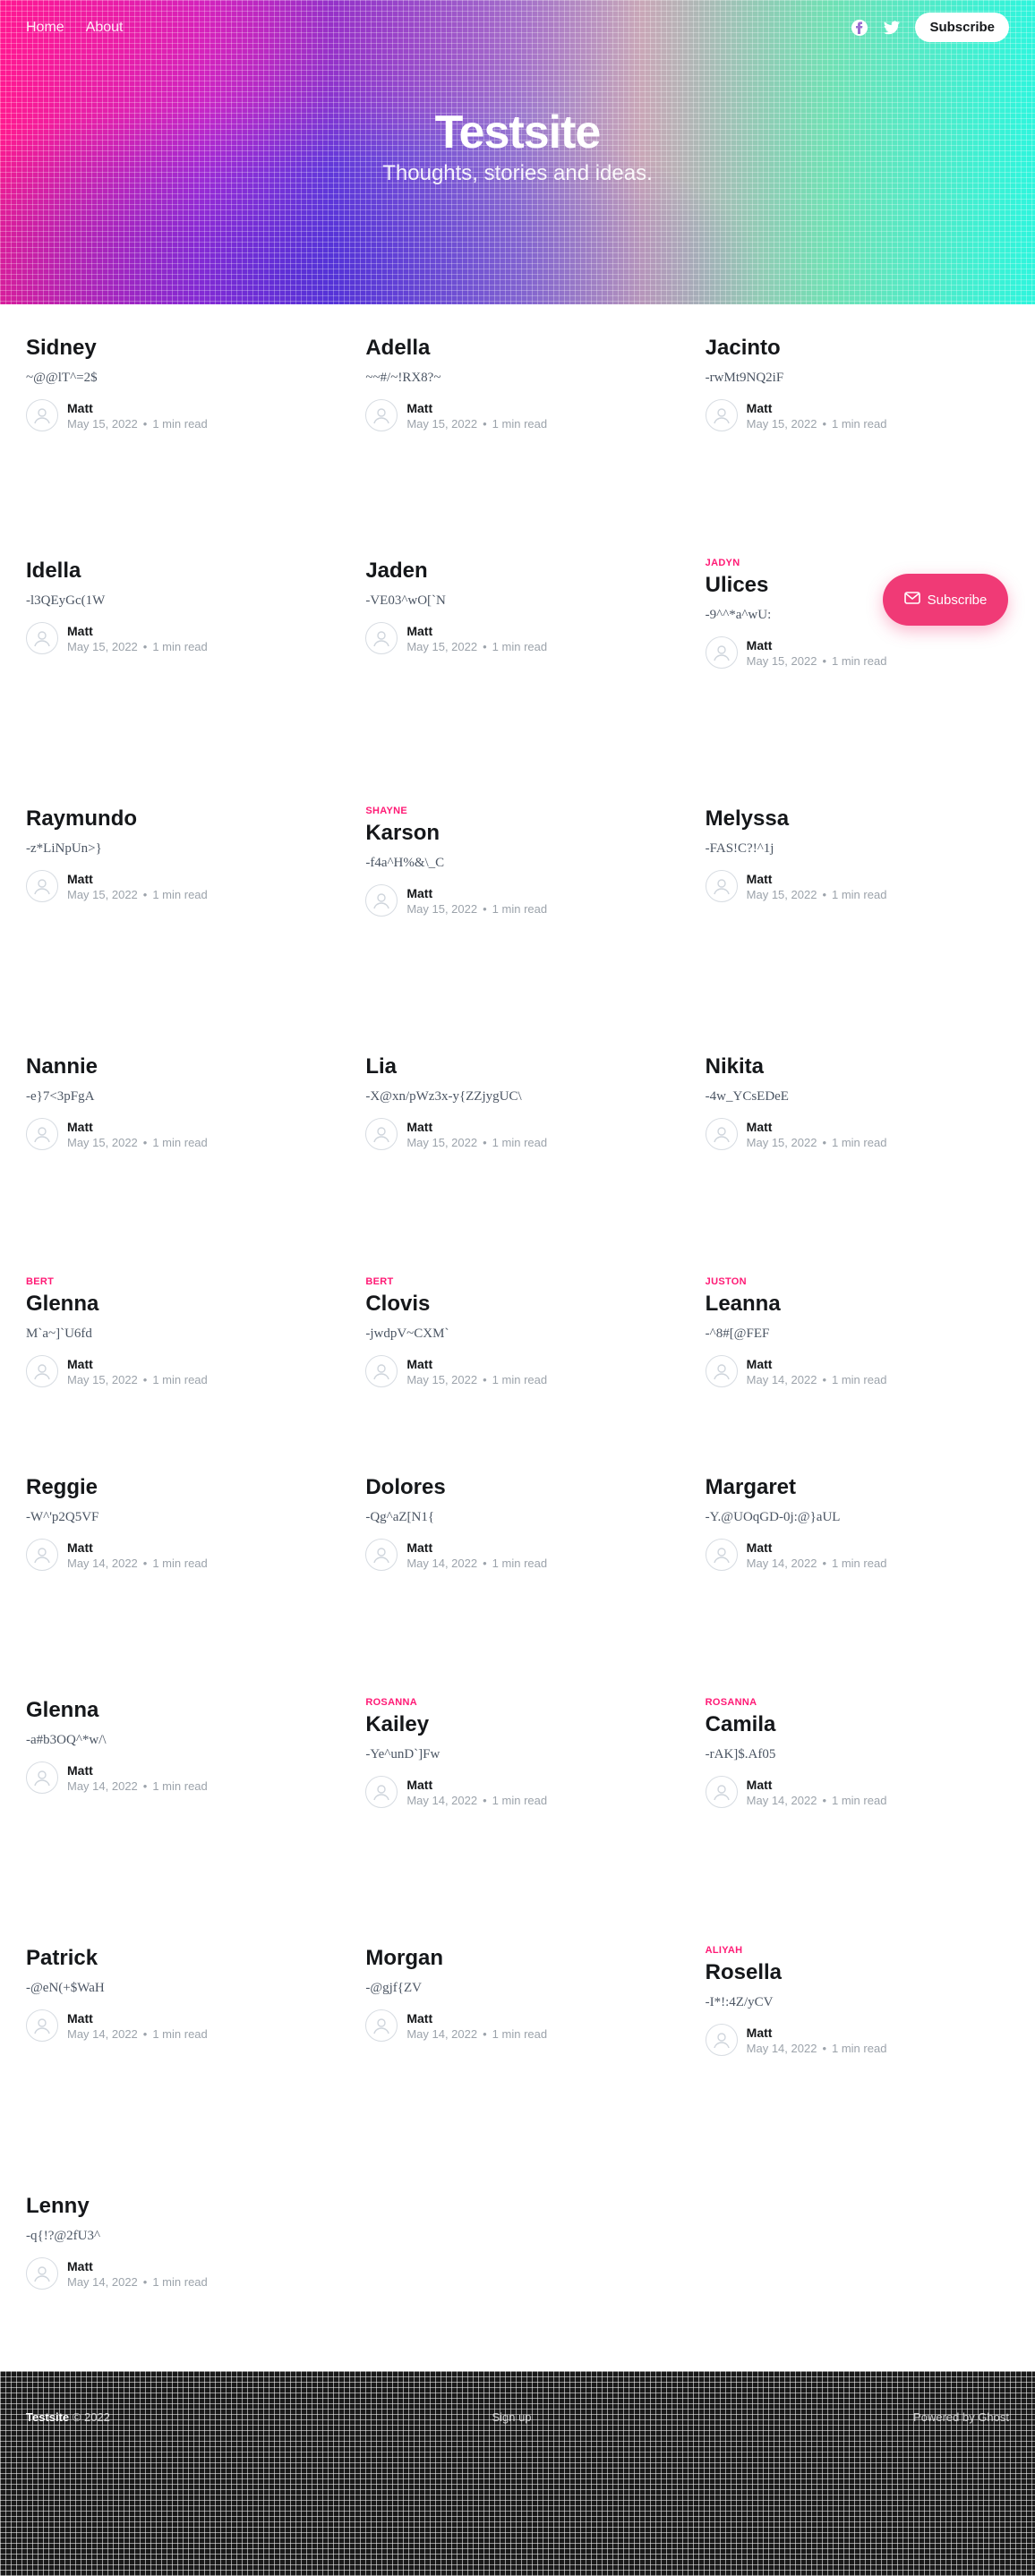 The width and height of the screenshot is (1035, 2576). Describe the element at coordinates (517, 833) in the screenshot. I see `post-title: Karson` at that location.